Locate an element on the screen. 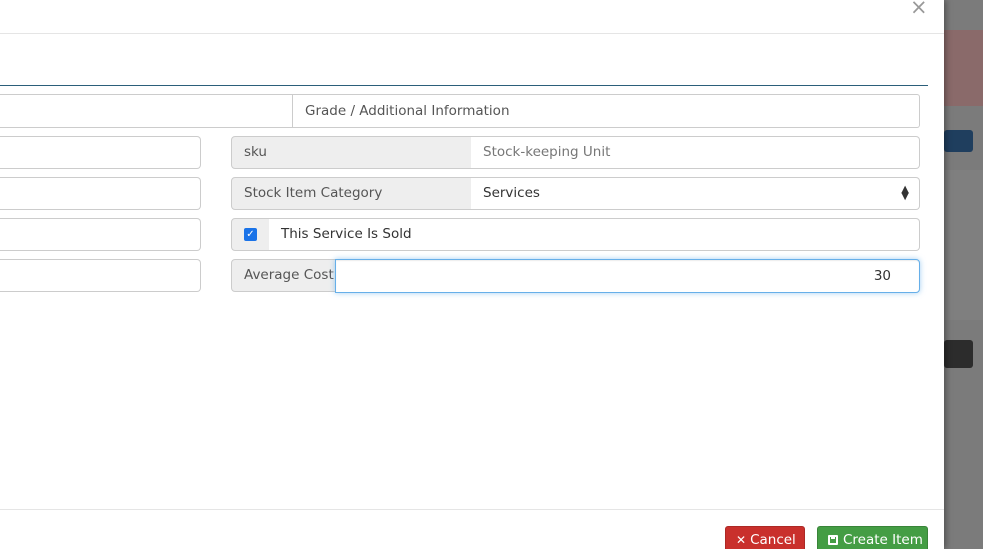  is-sold-label: This Service Is Sold is located at coordinates (346, 234).